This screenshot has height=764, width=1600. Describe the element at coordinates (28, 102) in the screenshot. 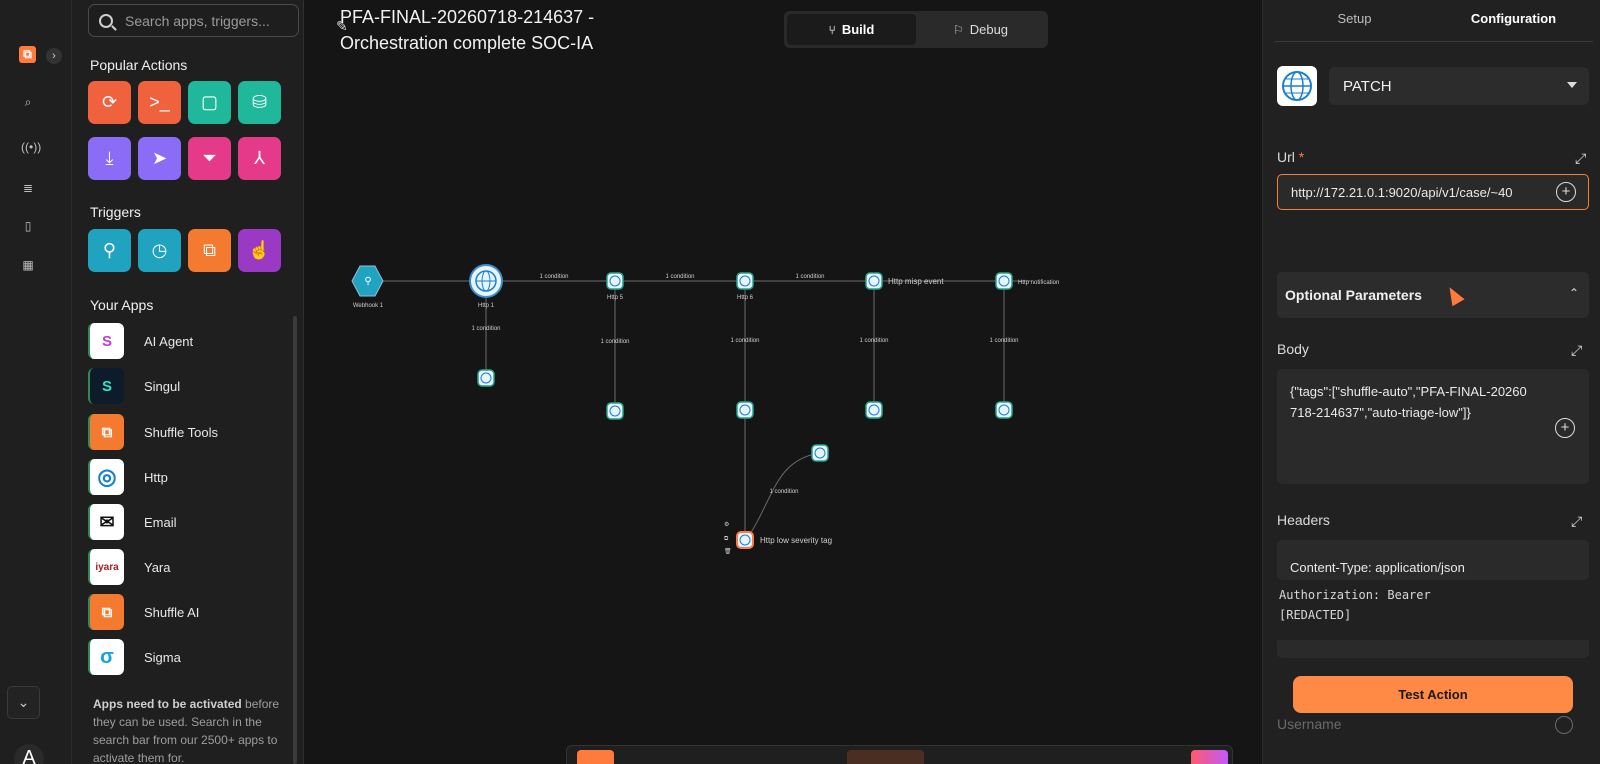

I see `search-icon: ⌕` at that location.